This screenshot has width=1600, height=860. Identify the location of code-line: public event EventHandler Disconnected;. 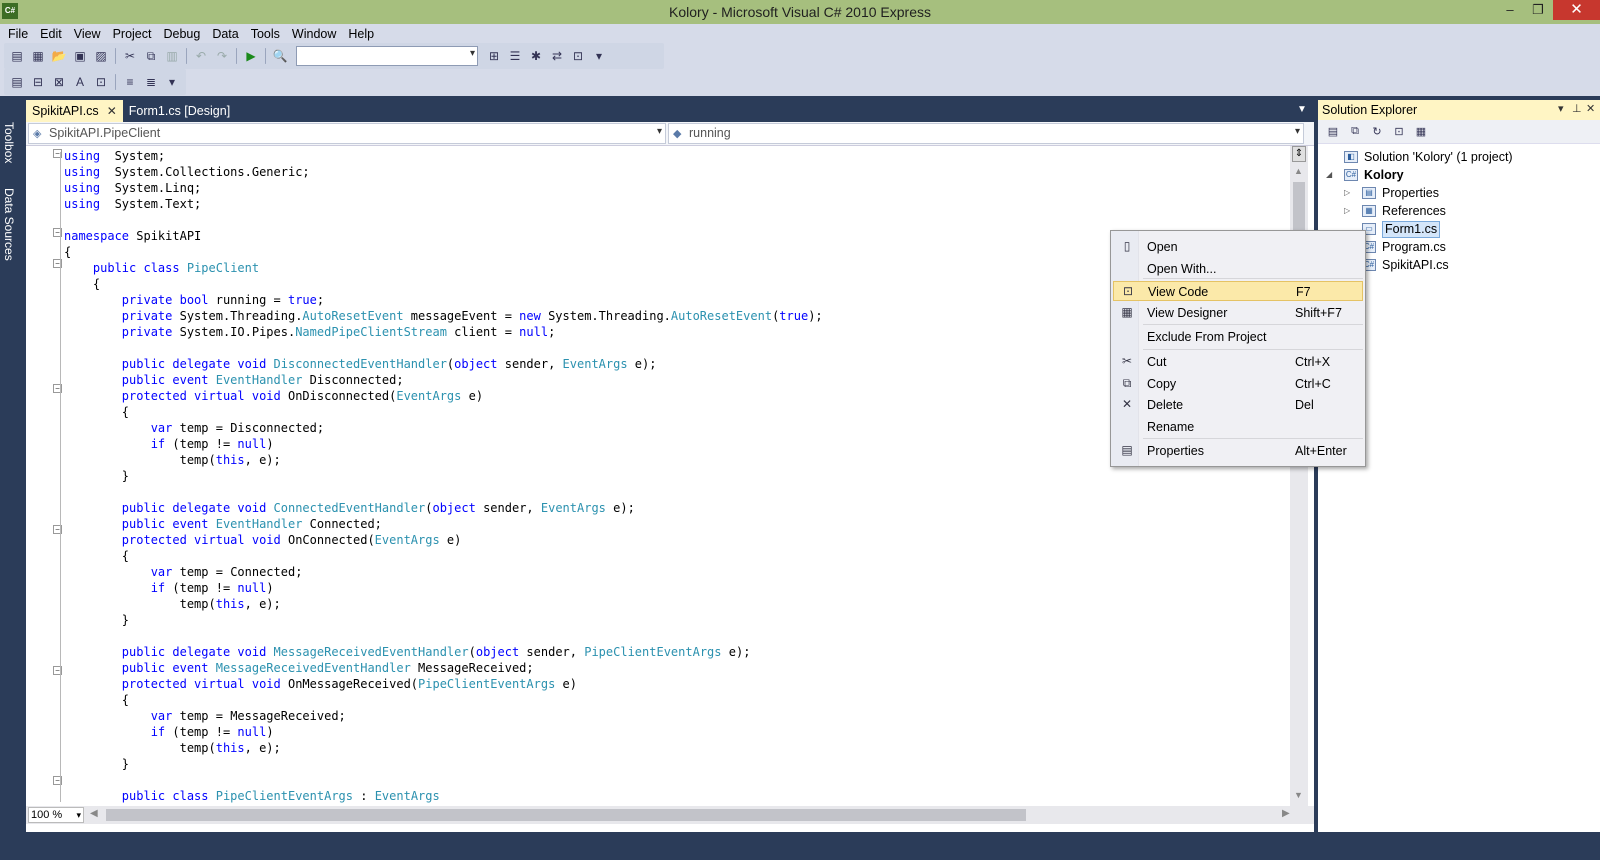
(673, 380).